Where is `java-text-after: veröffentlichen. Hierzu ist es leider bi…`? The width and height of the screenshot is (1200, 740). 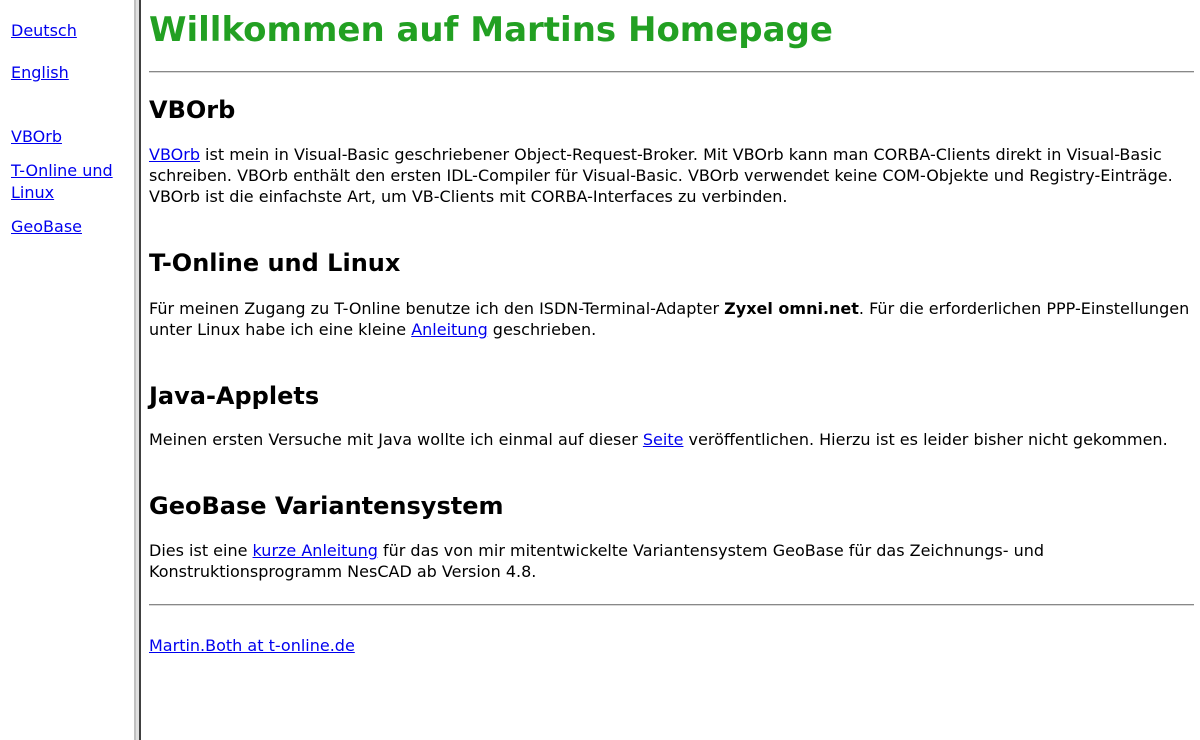
java-text-after: veröffentlichen. Hierzu ist es leider bi… is located at coordinates (925, 439).